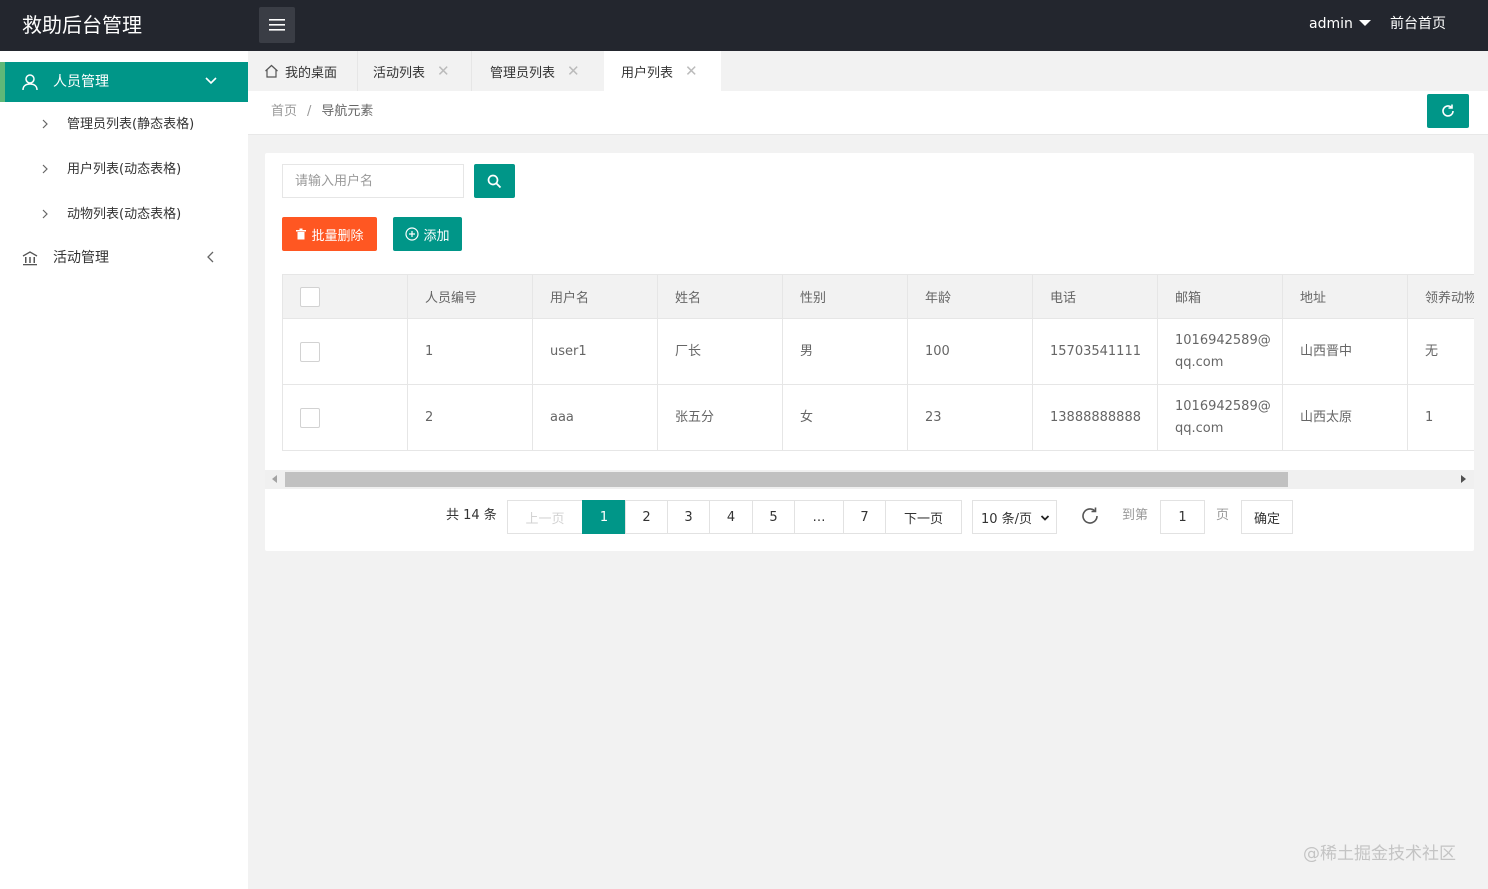  What do you see at coordinates (845, 296) in the screenshot?
I see `column-header: 性别` at bounding box center [845, 296].